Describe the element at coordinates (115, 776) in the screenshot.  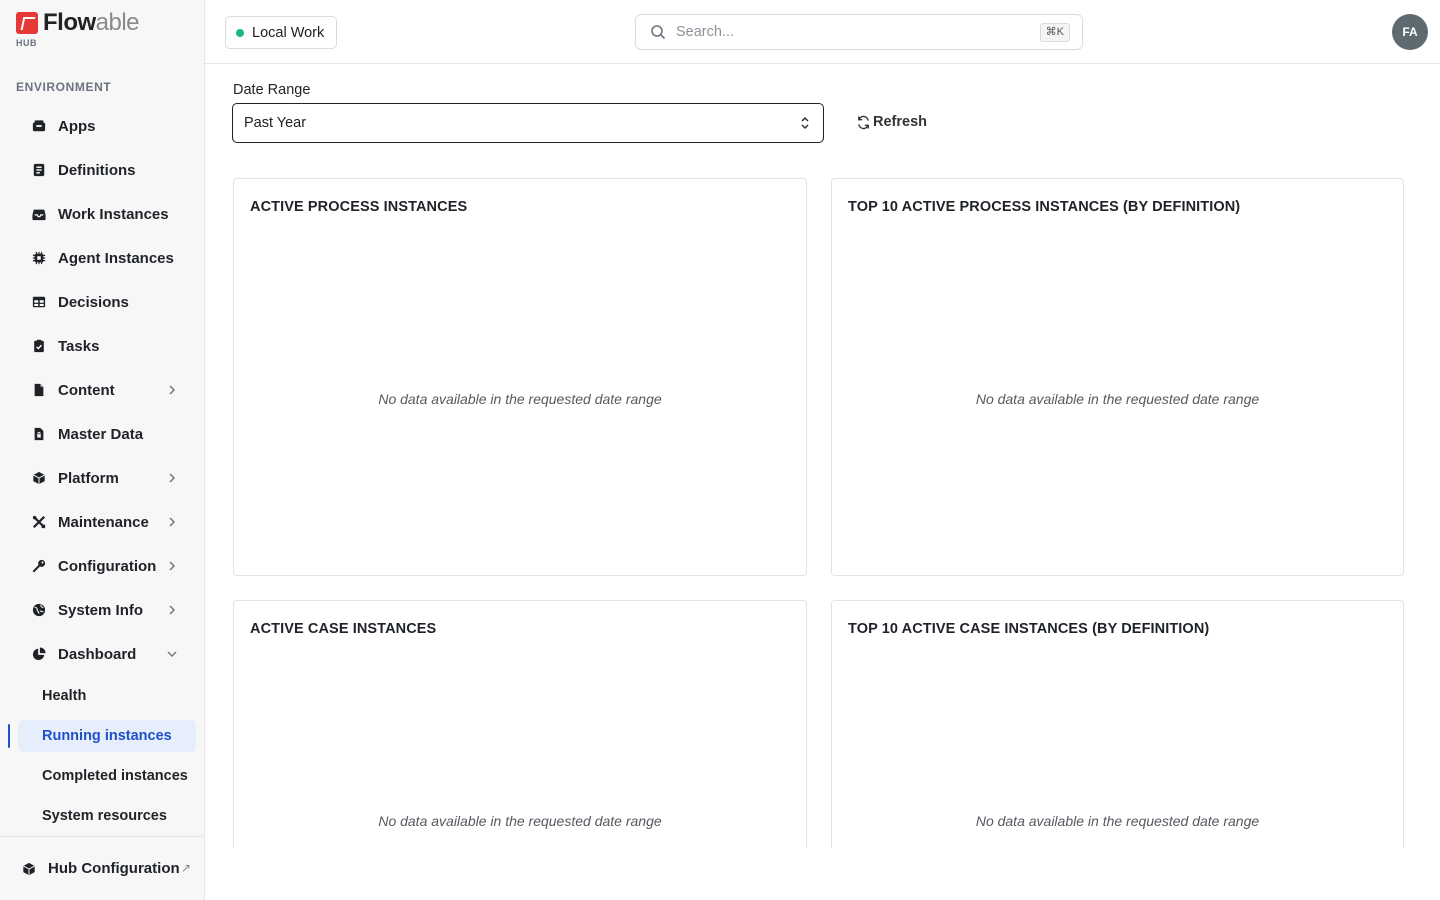
I see `sidebar-subitem-label: Completed instances` at that location.